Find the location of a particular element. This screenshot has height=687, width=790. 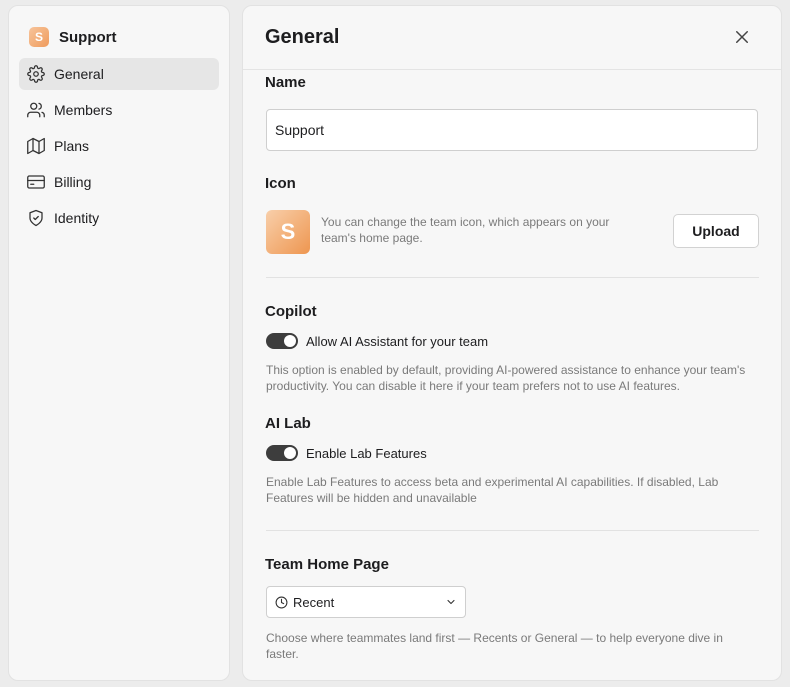

sidebar-item-plans: Plans is located at coordinates (119, 146).